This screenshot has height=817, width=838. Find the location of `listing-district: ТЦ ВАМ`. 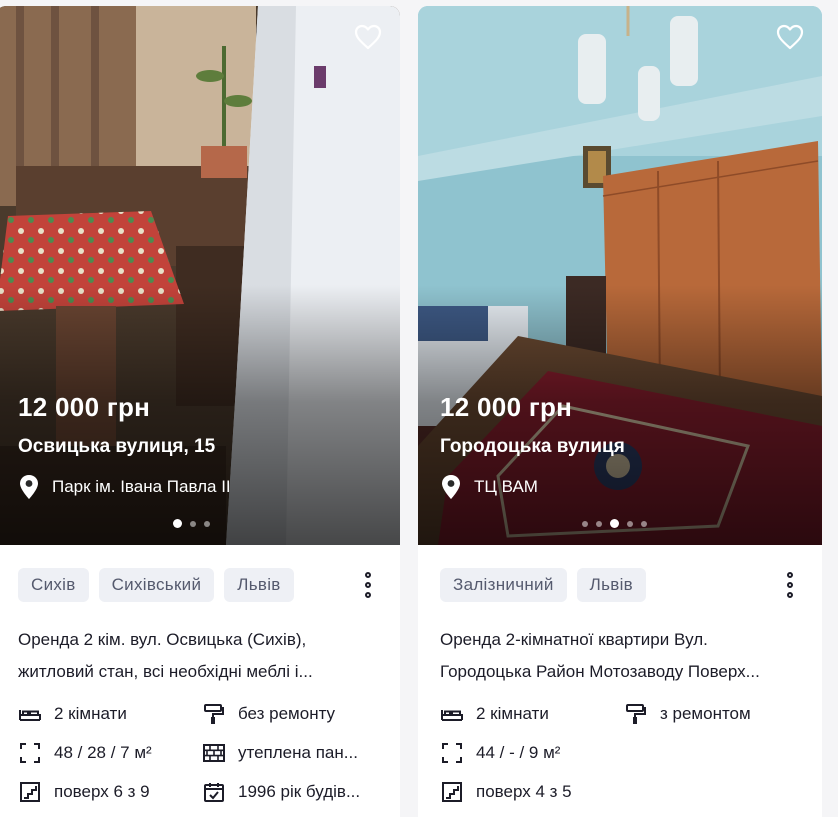

listing-district: ТЦ ВАМ is located at coordinates (489, 487).